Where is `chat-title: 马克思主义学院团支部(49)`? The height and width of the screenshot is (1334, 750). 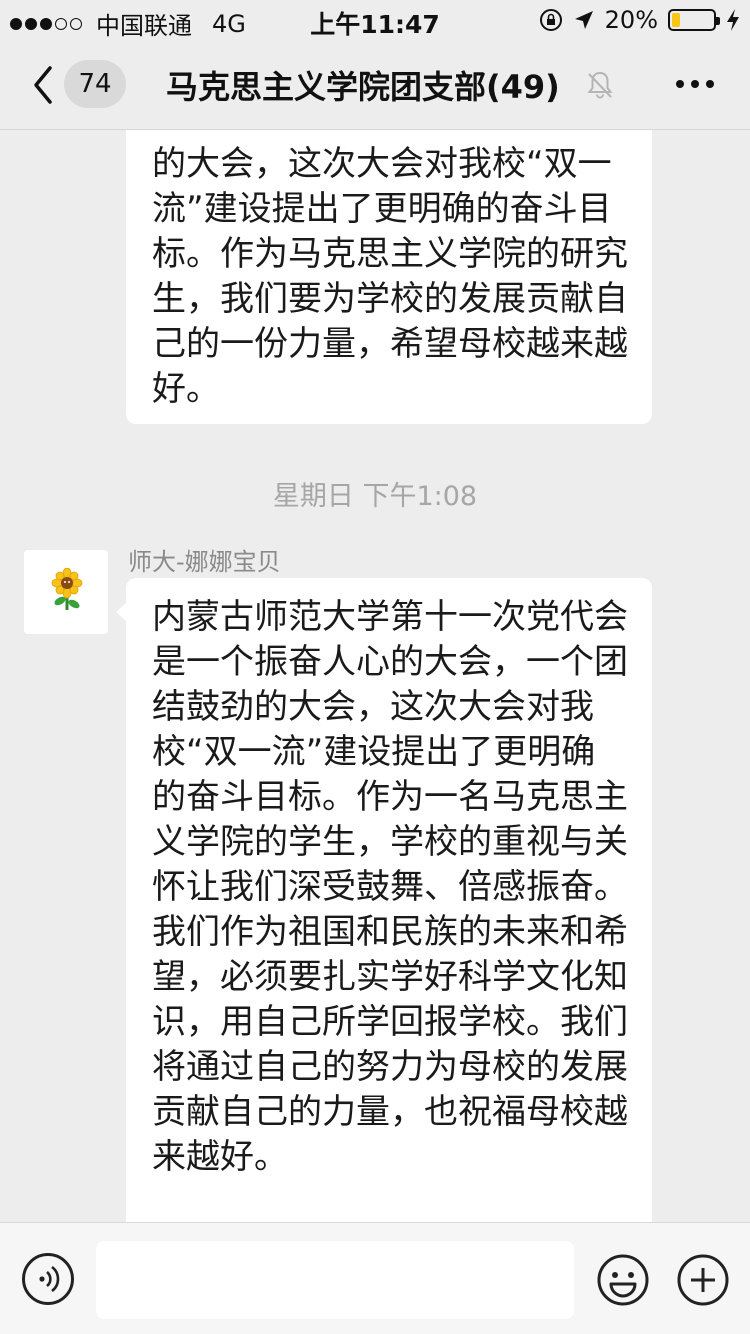 chat-title: 马克思主义学院团支部(49) is located at coordinates (363, 87).